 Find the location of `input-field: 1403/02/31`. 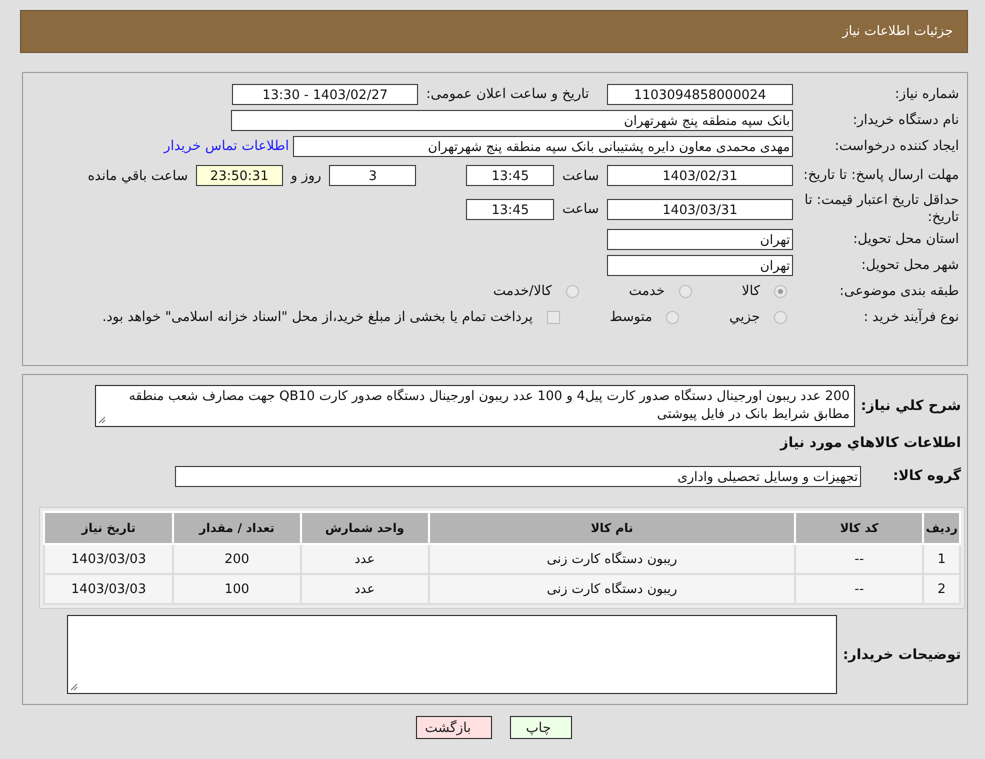

input-field: 1403/02/31 is located at coordinates (700, 175).